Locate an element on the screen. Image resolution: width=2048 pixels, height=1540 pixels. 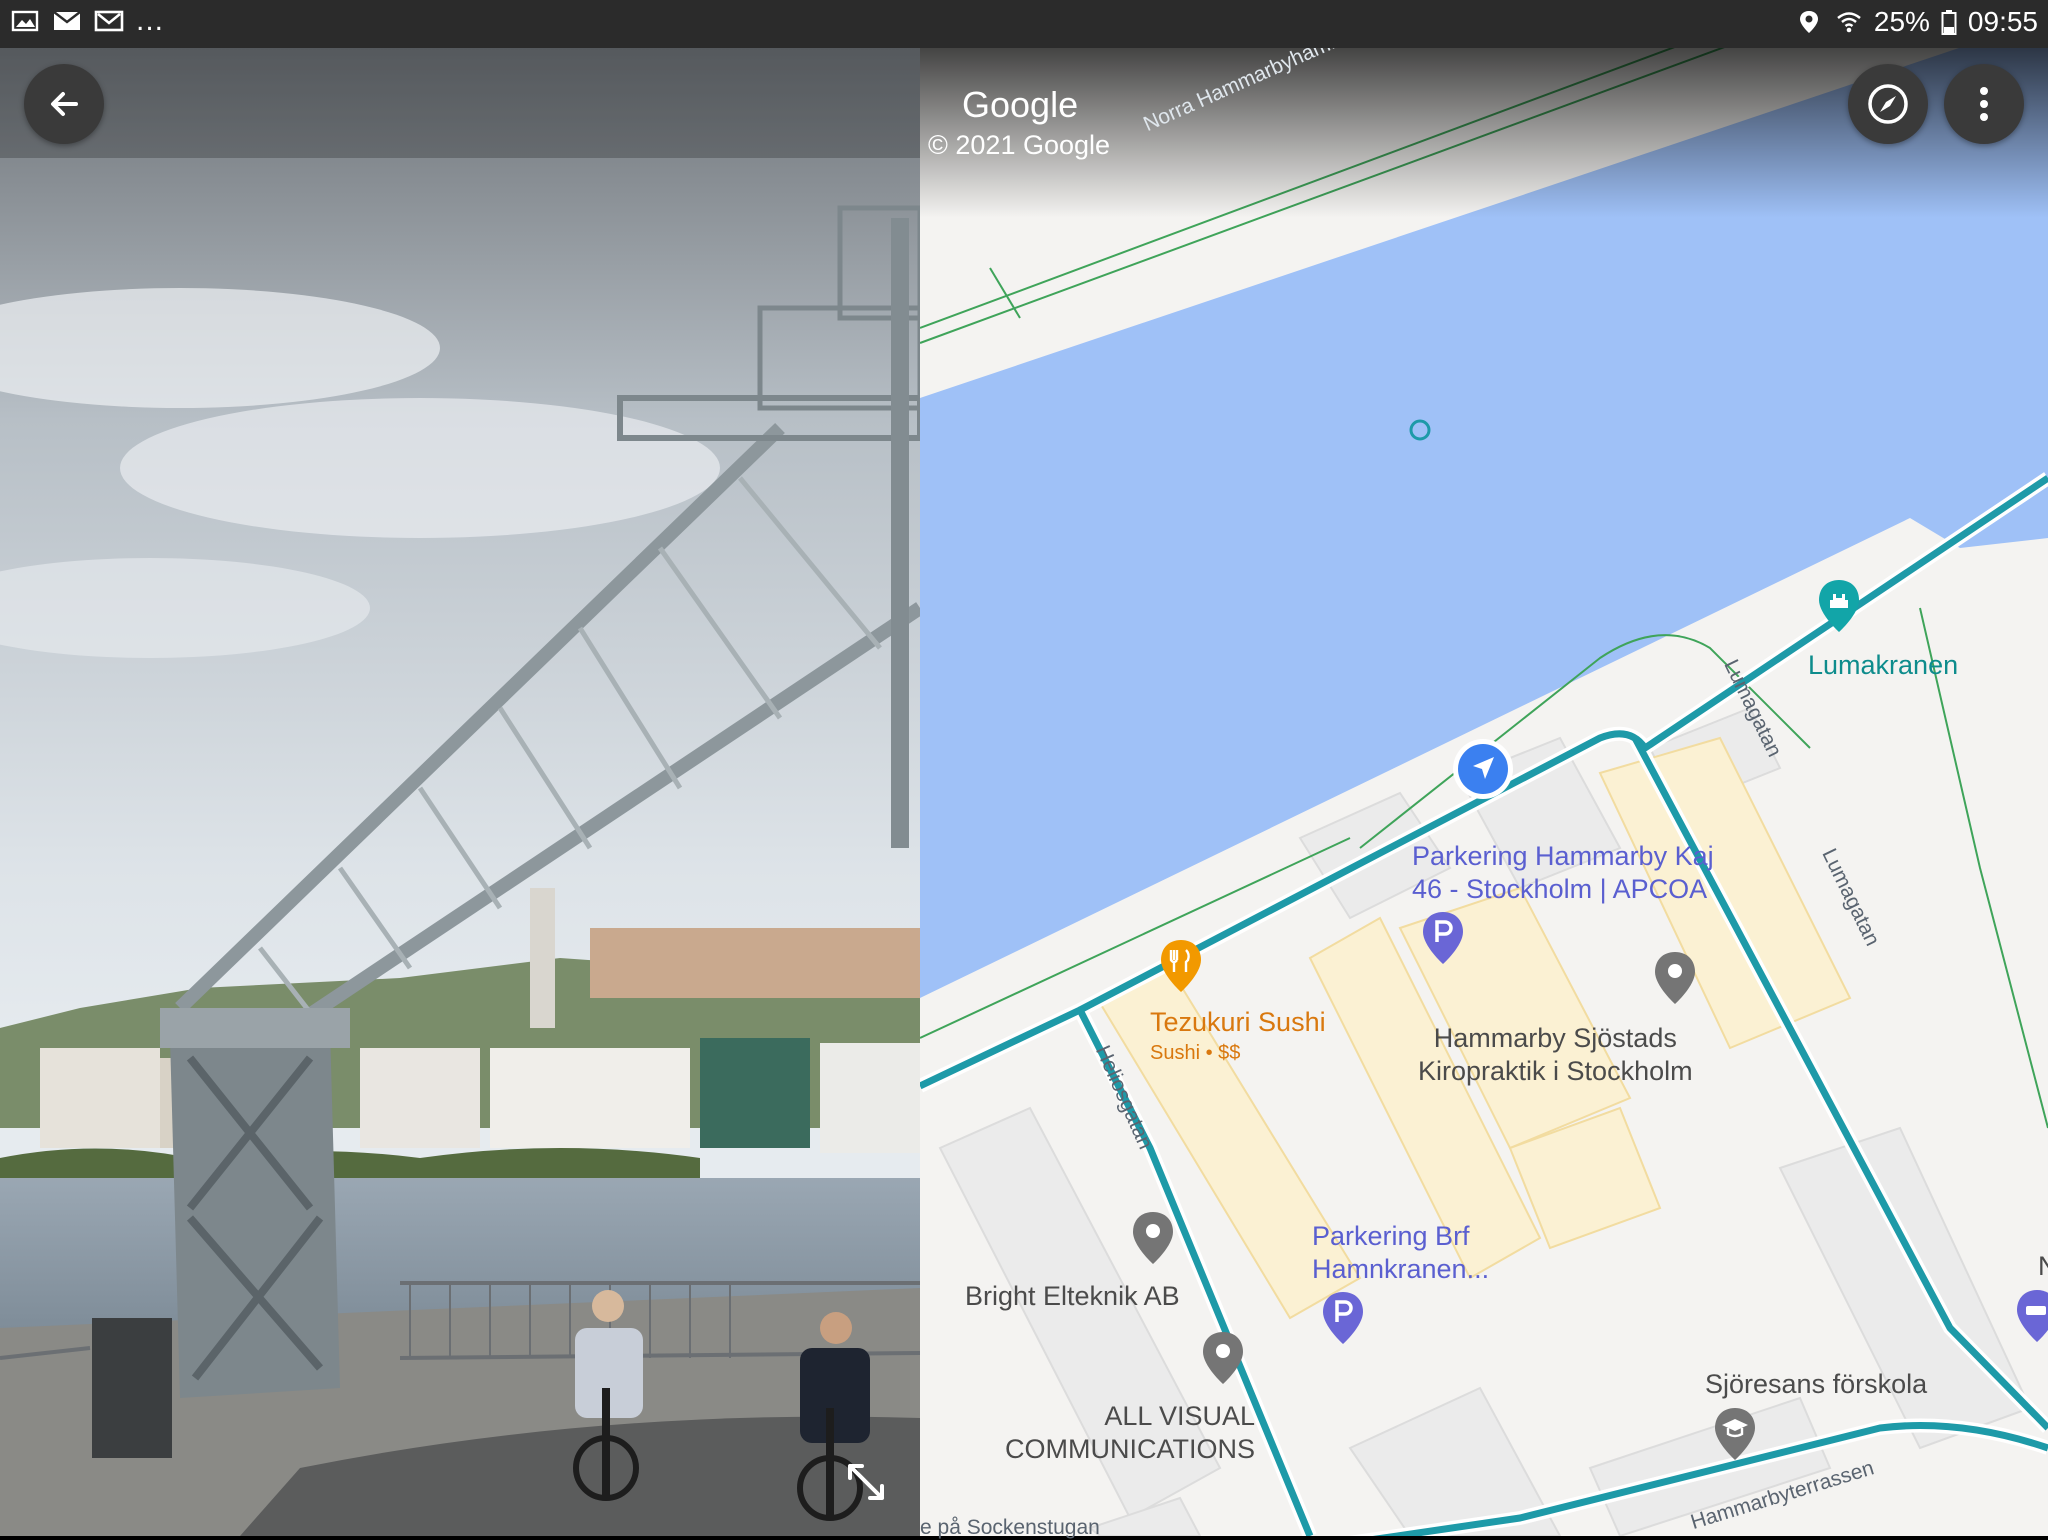
poi-all-visual-line2: COMMUNICATIONS is located at coordinates (1130, 1449).